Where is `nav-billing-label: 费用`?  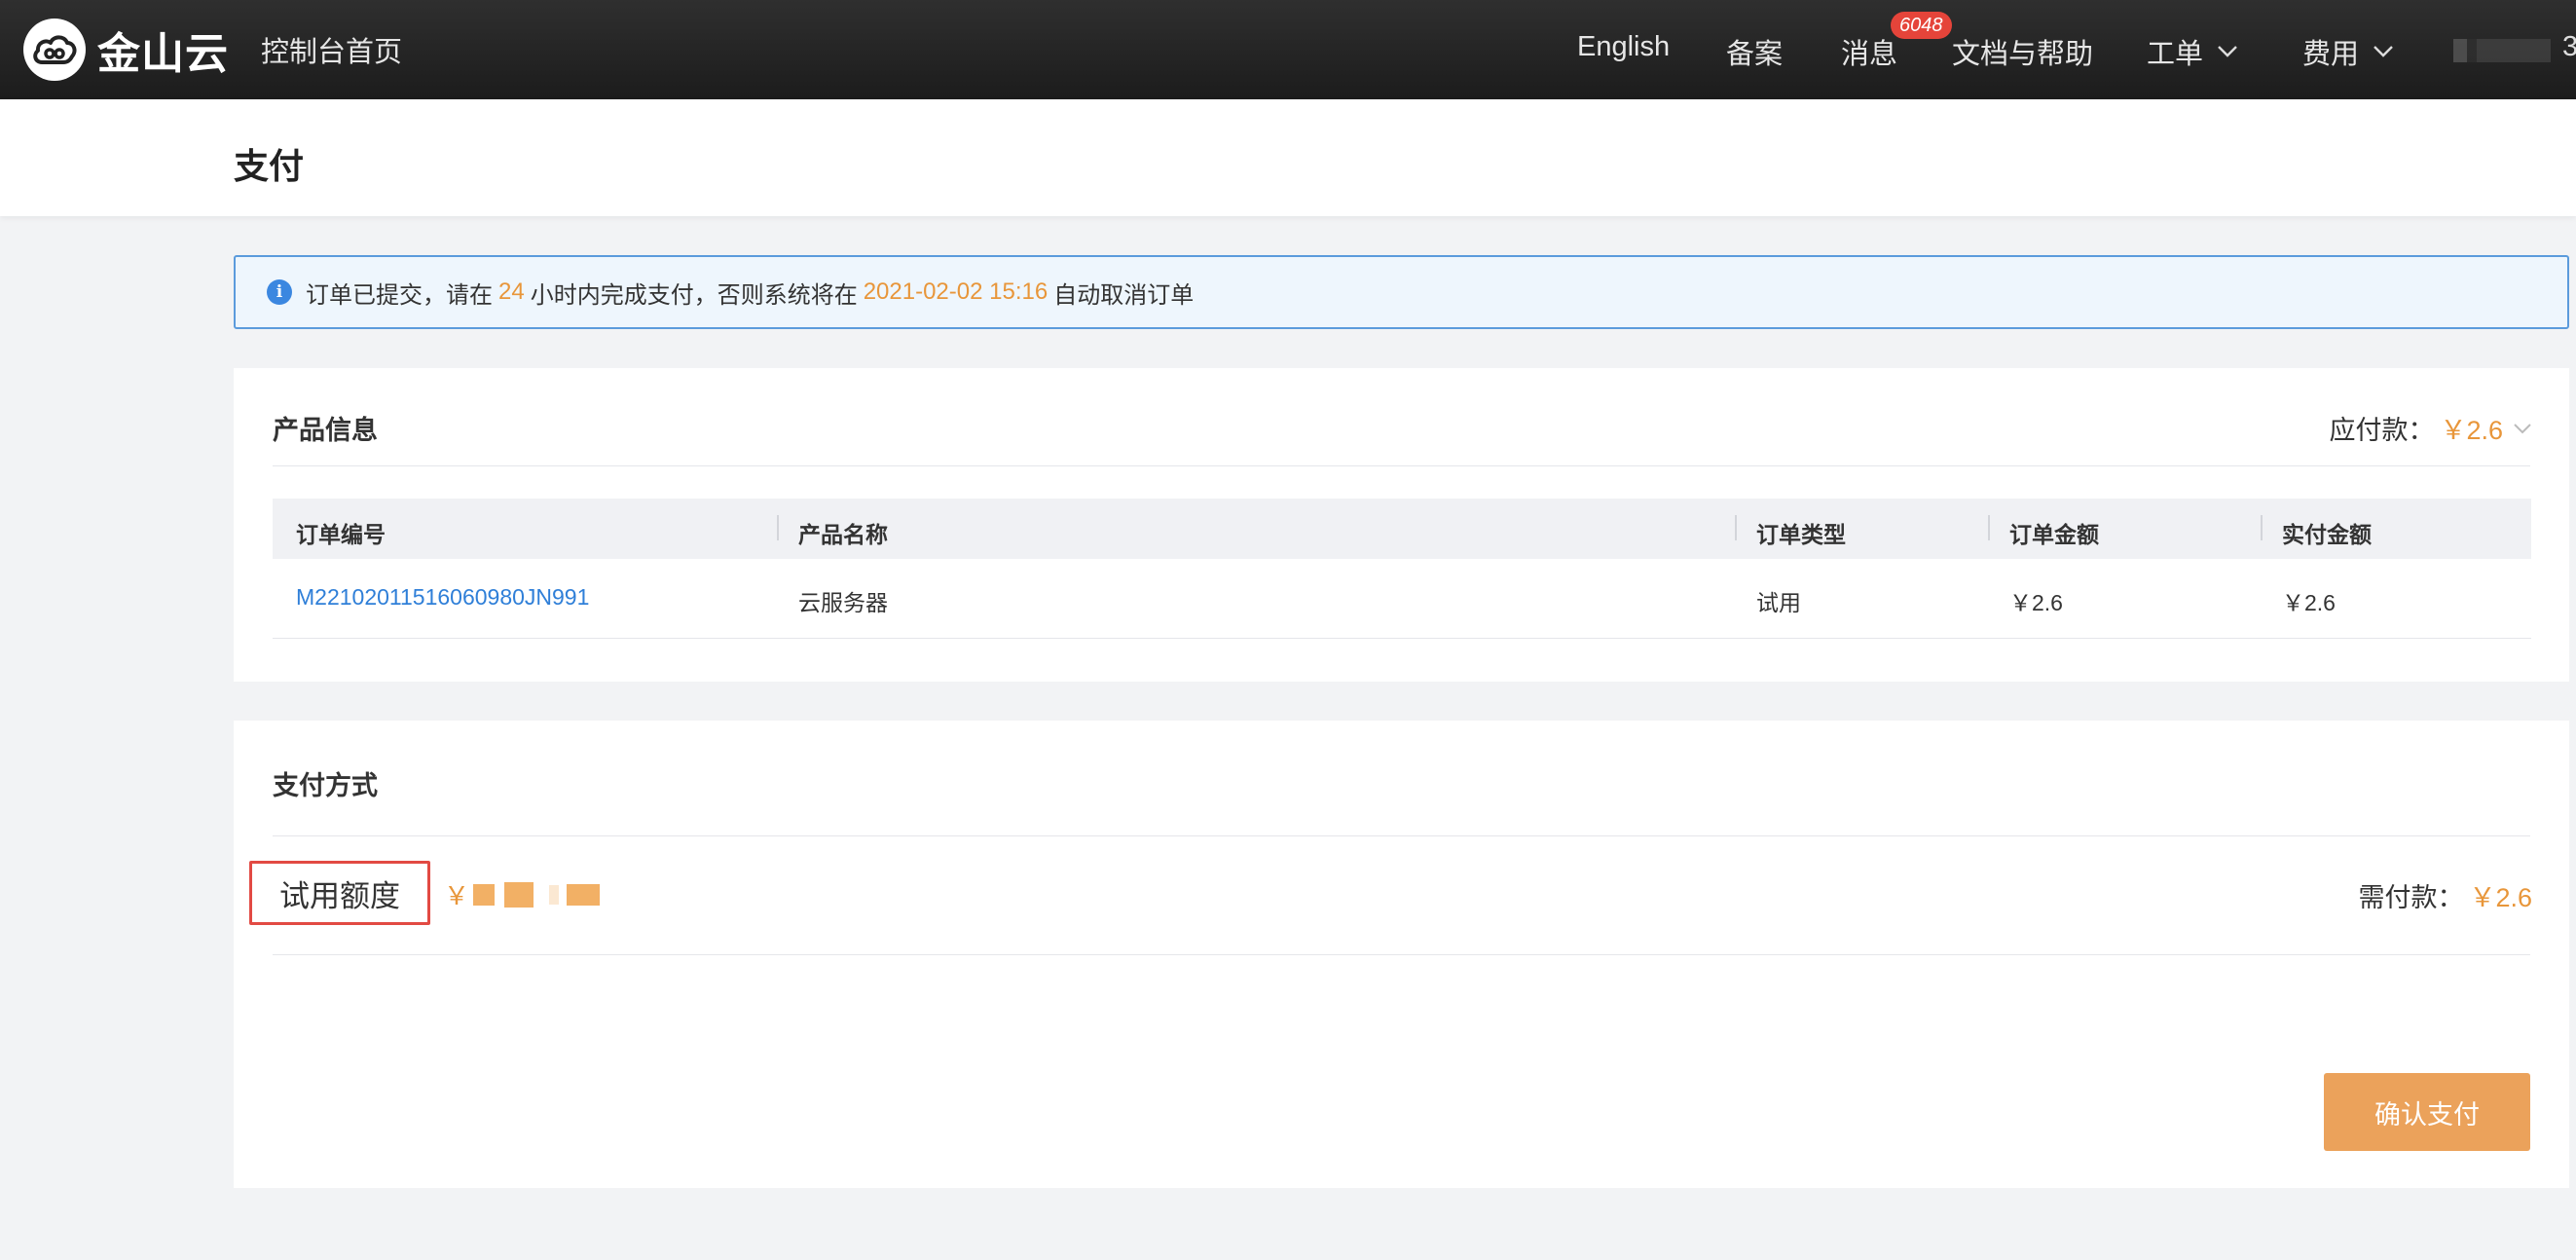 nav-billing-label: 费用 is located at coordinates (2331, 54).